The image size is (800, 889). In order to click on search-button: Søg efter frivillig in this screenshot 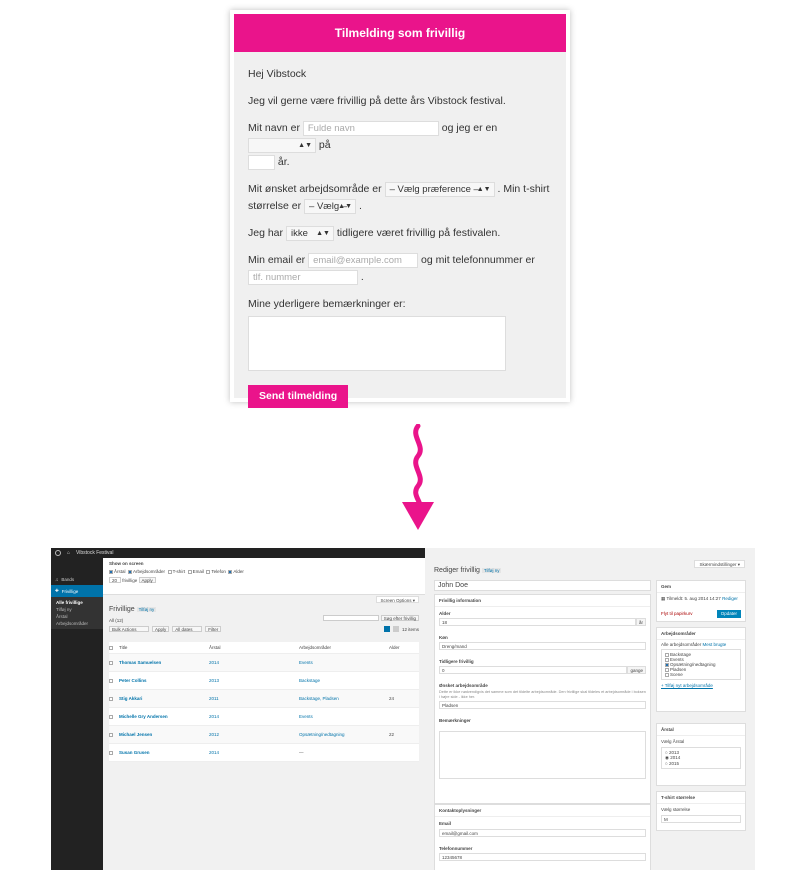, I will do `click(399, 618)`.